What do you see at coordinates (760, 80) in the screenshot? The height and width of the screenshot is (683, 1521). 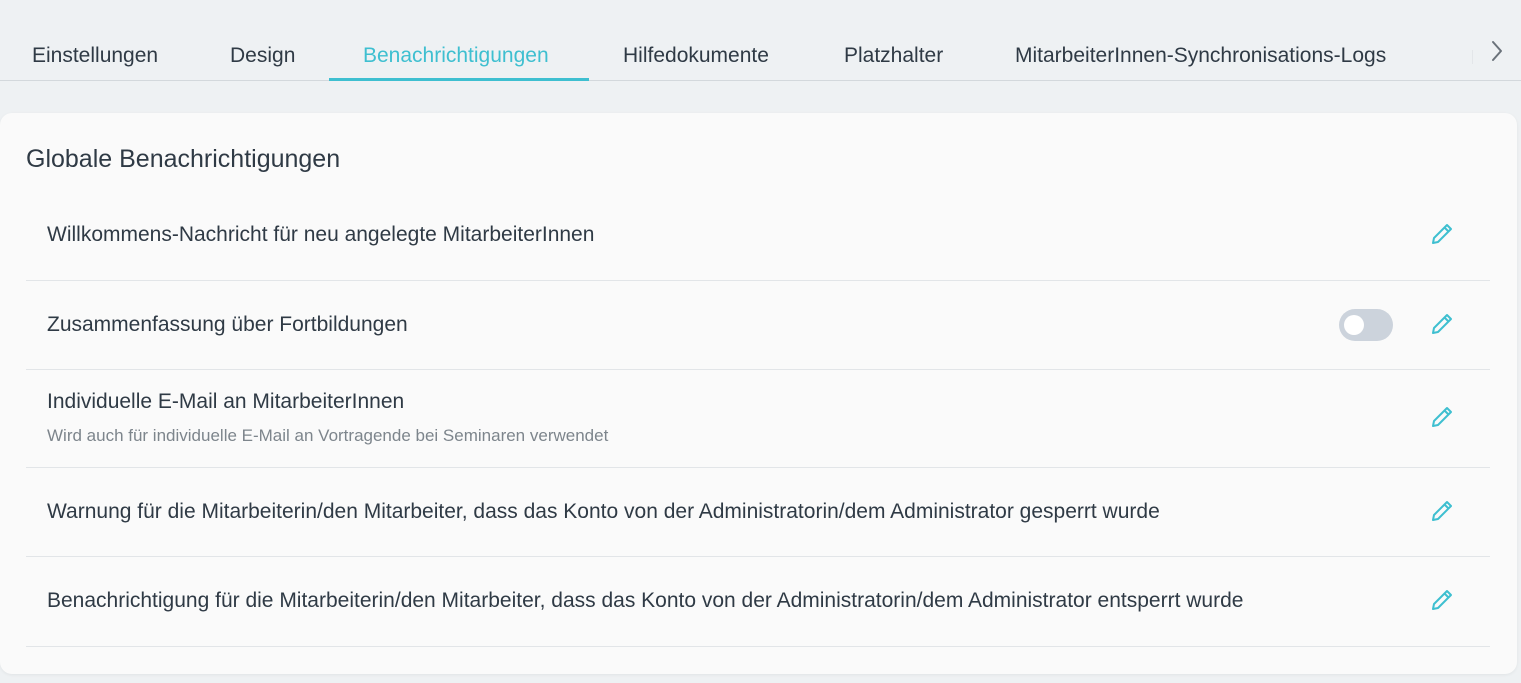 I see `tab-divider` at bounding box center [760, 80].